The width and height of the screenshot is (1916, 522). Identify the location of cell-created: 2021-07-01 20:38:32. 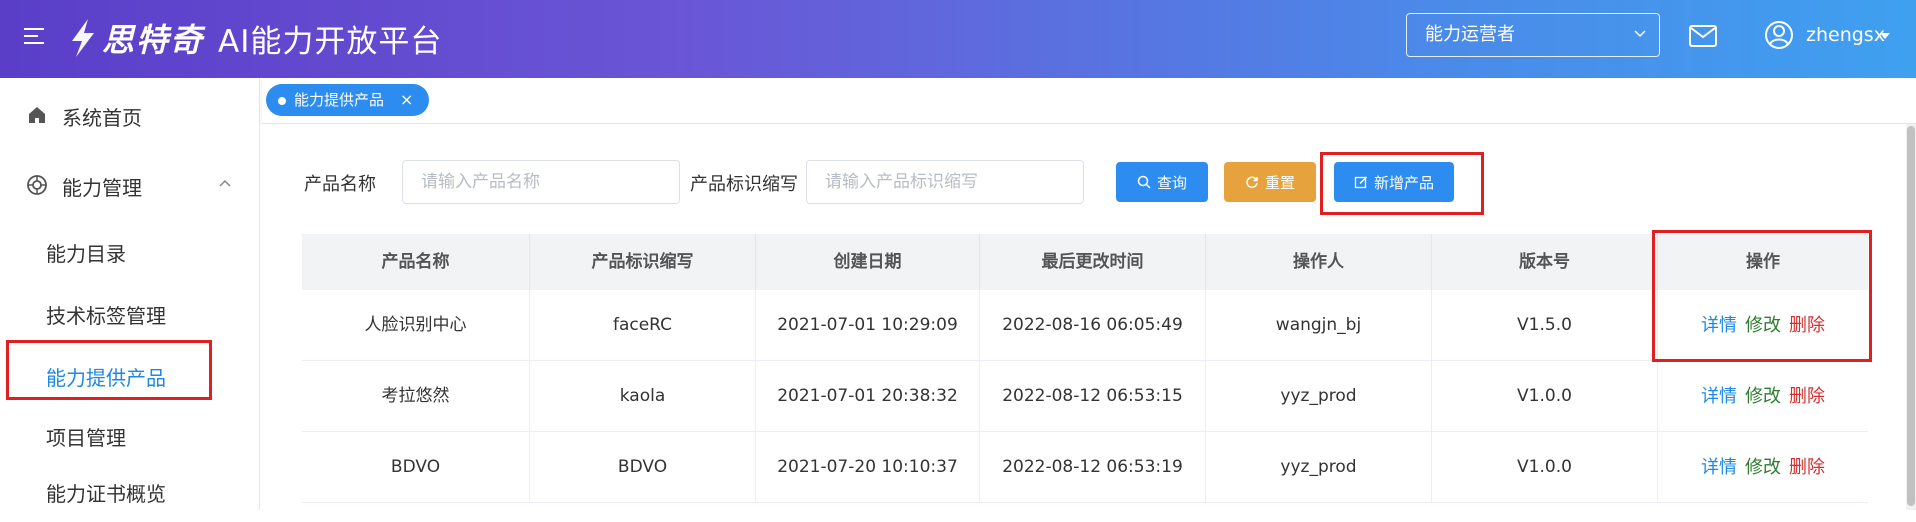
(868, 396).